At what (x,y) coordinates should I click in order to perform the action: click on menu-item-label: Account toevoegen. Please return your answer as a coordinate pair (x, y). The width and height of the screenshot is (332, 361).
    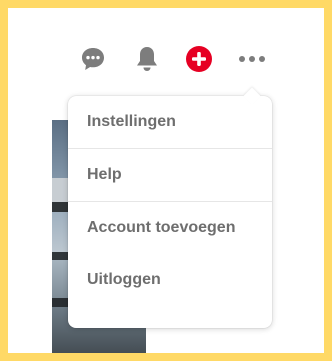
    Looking at the image, I should click on (161, 227).